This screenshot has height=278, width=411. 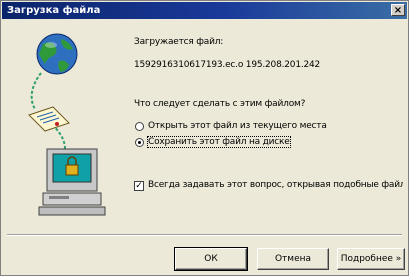 I want to click on globe-icon, so click(x=57, y=54).